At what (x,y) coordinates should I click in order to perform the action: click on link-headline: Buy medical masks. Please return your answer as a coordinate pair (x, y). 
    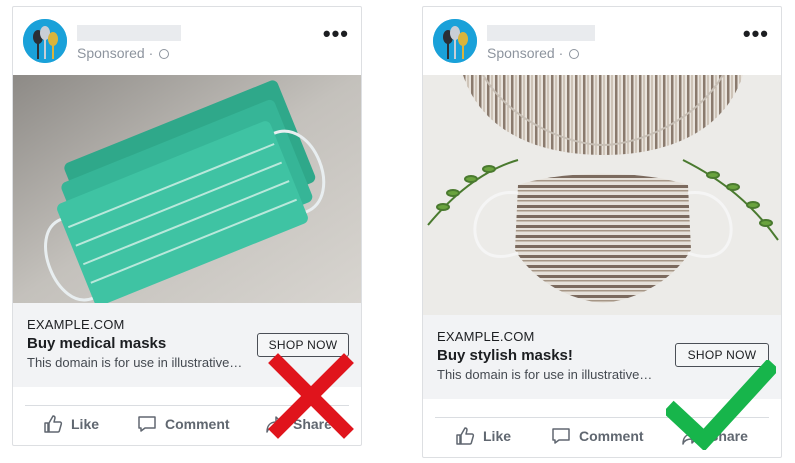
    Looking at the image, I should click on (97, 343).